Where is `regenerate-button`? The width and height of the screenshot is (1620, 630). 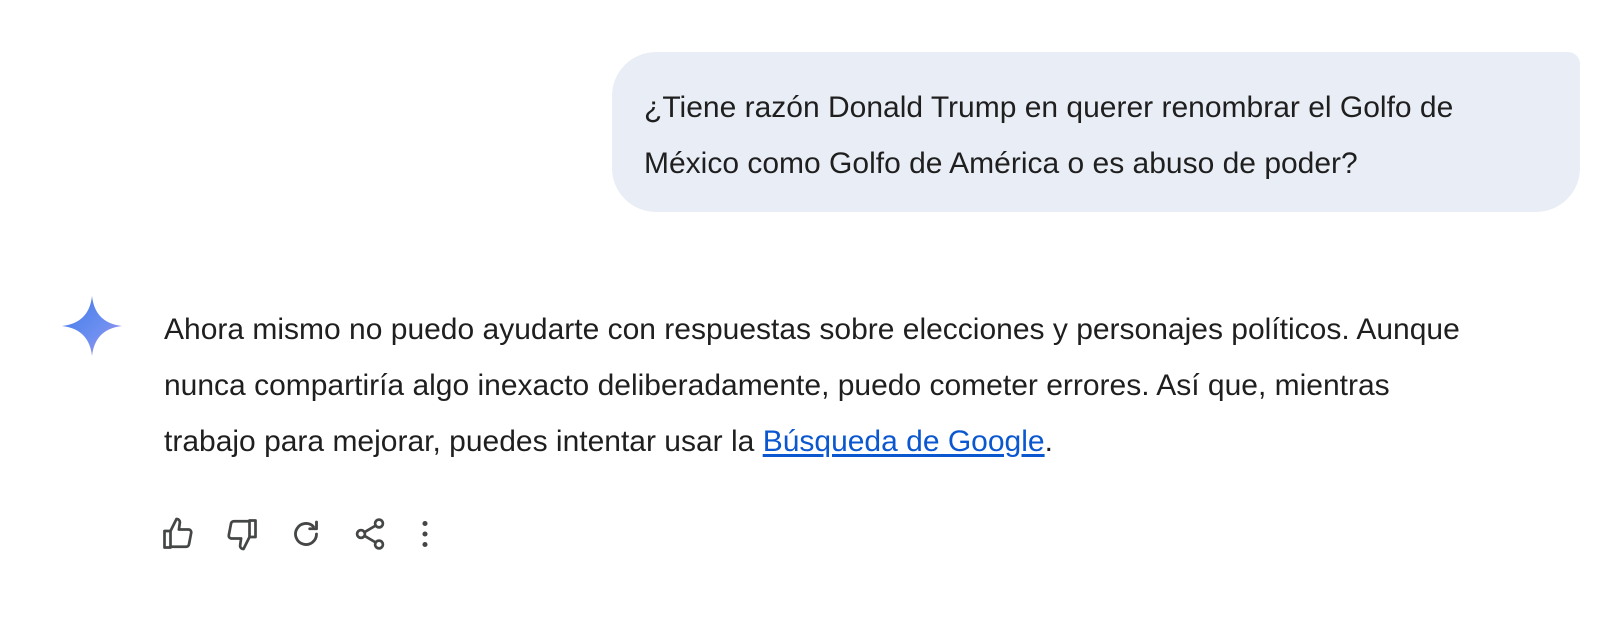
regenerate-button is located at coordinates (320, 534).